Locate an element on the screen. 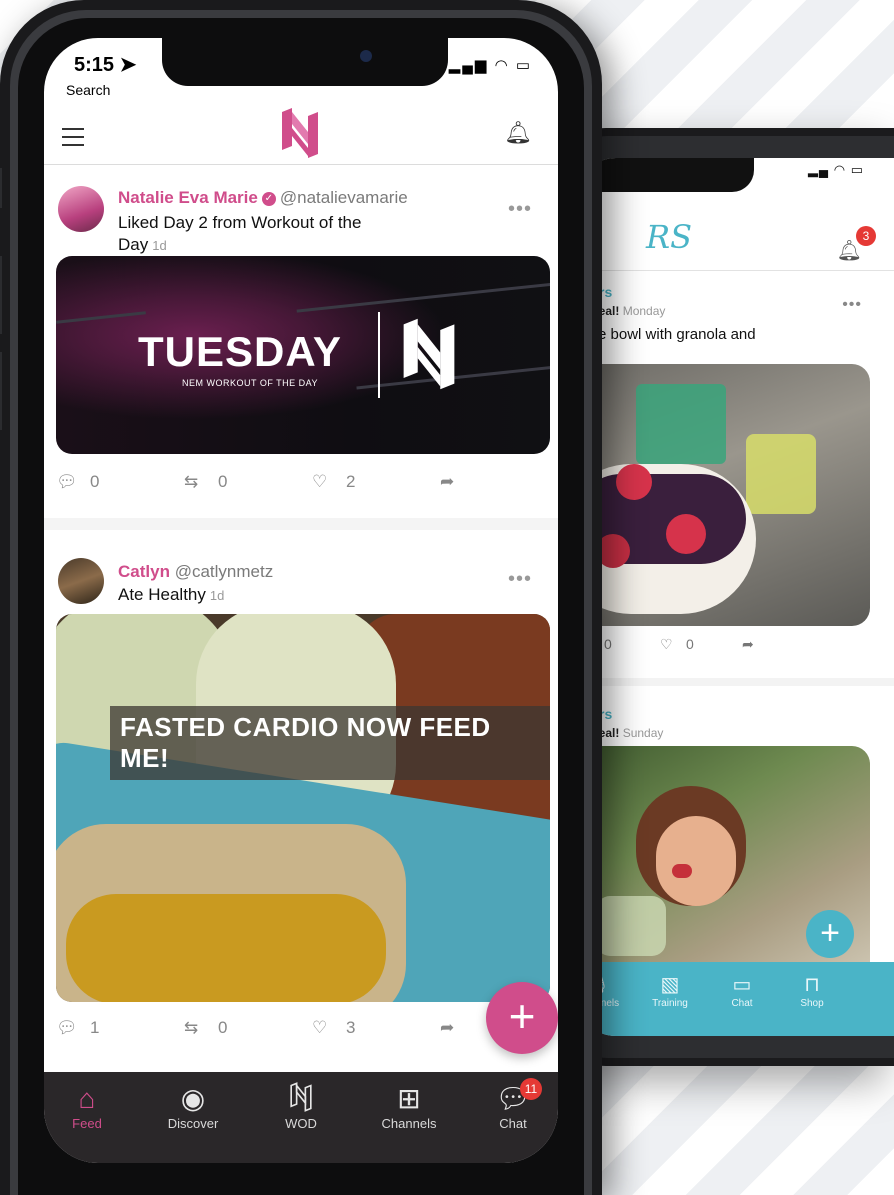  post-1-actions: 💬︎ 0 ⇆ 0 ♡ 2 ➦ is located at coordinates (301, 484).